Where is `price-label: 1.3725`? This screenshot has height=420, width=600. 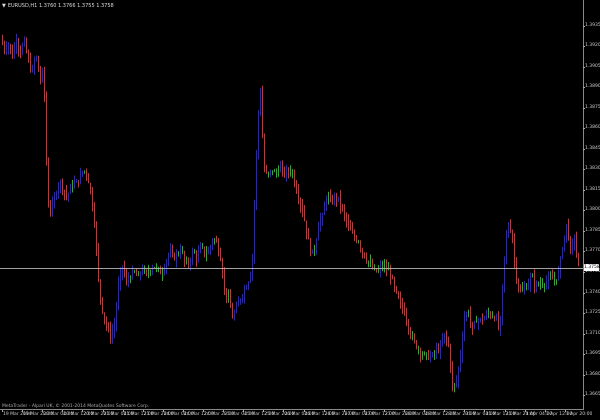
price-label: 1.3725 is located at coordinates (592, 313).